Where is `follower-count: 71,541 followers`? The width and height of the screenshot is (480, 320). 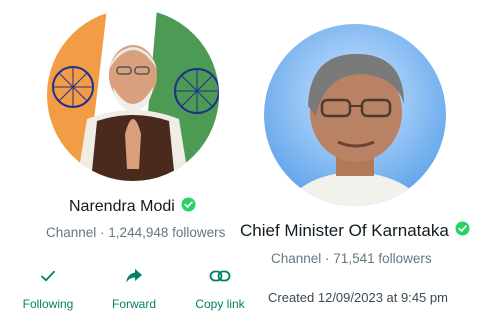
follower-count: 71,541 followers is located at coordinates (382, 258).